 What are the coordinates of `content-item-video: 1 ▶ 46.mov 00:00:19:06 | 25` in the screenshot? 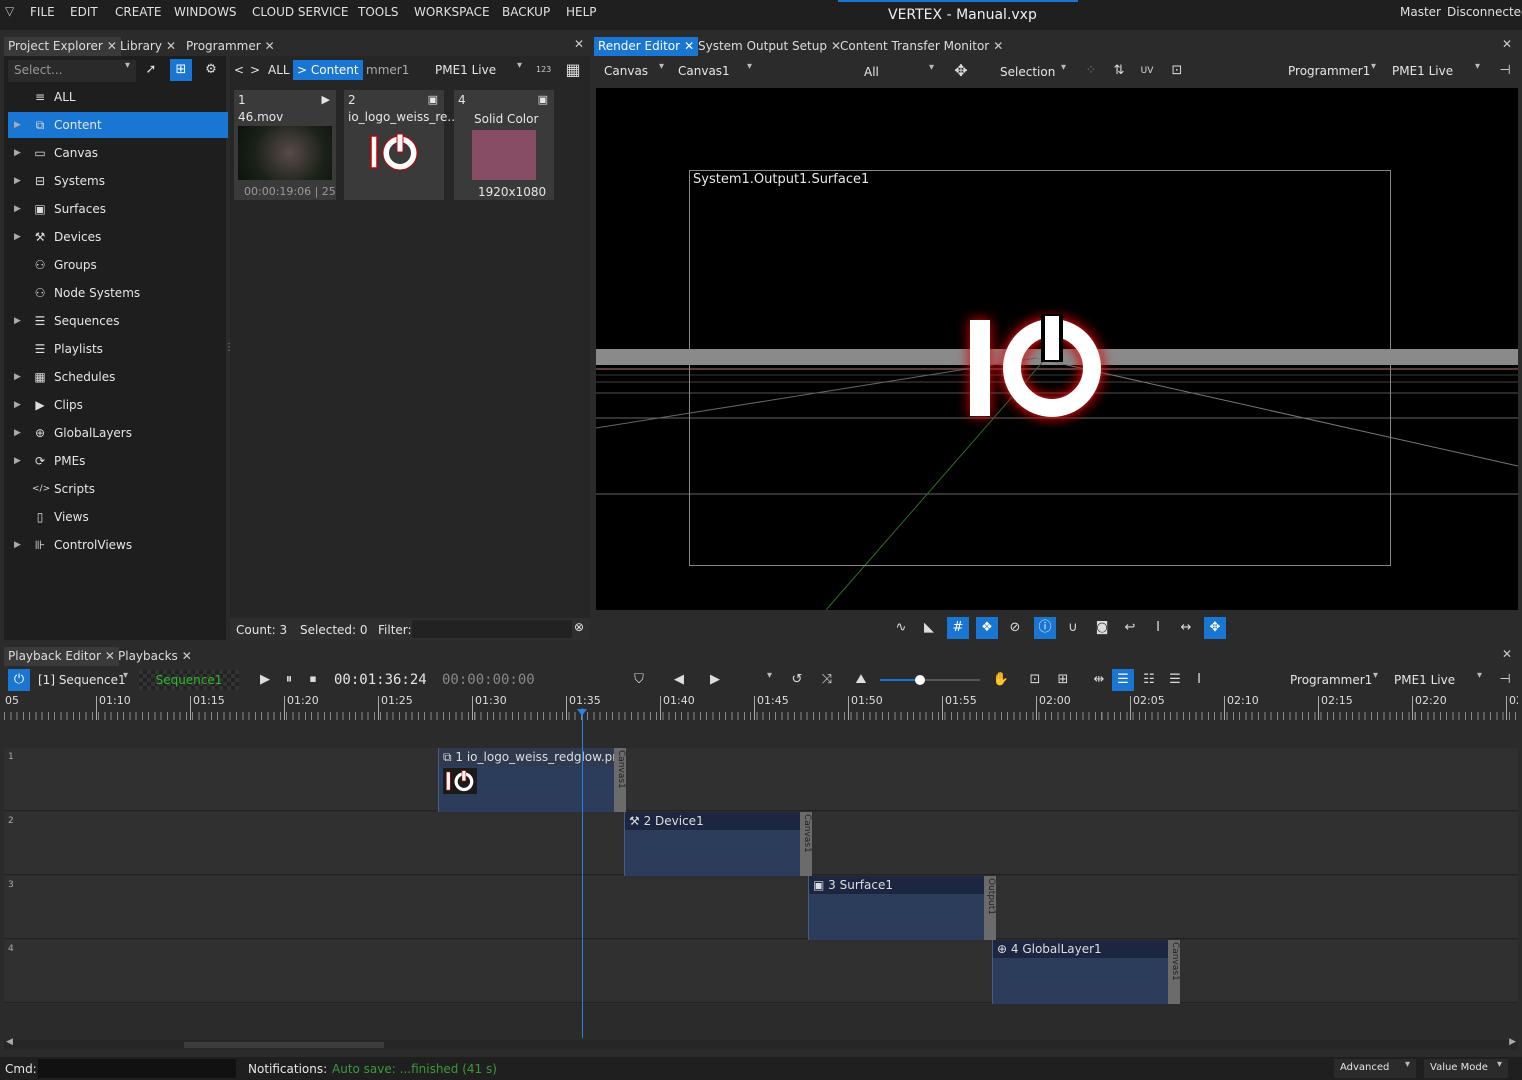 It's located at (285, 145).